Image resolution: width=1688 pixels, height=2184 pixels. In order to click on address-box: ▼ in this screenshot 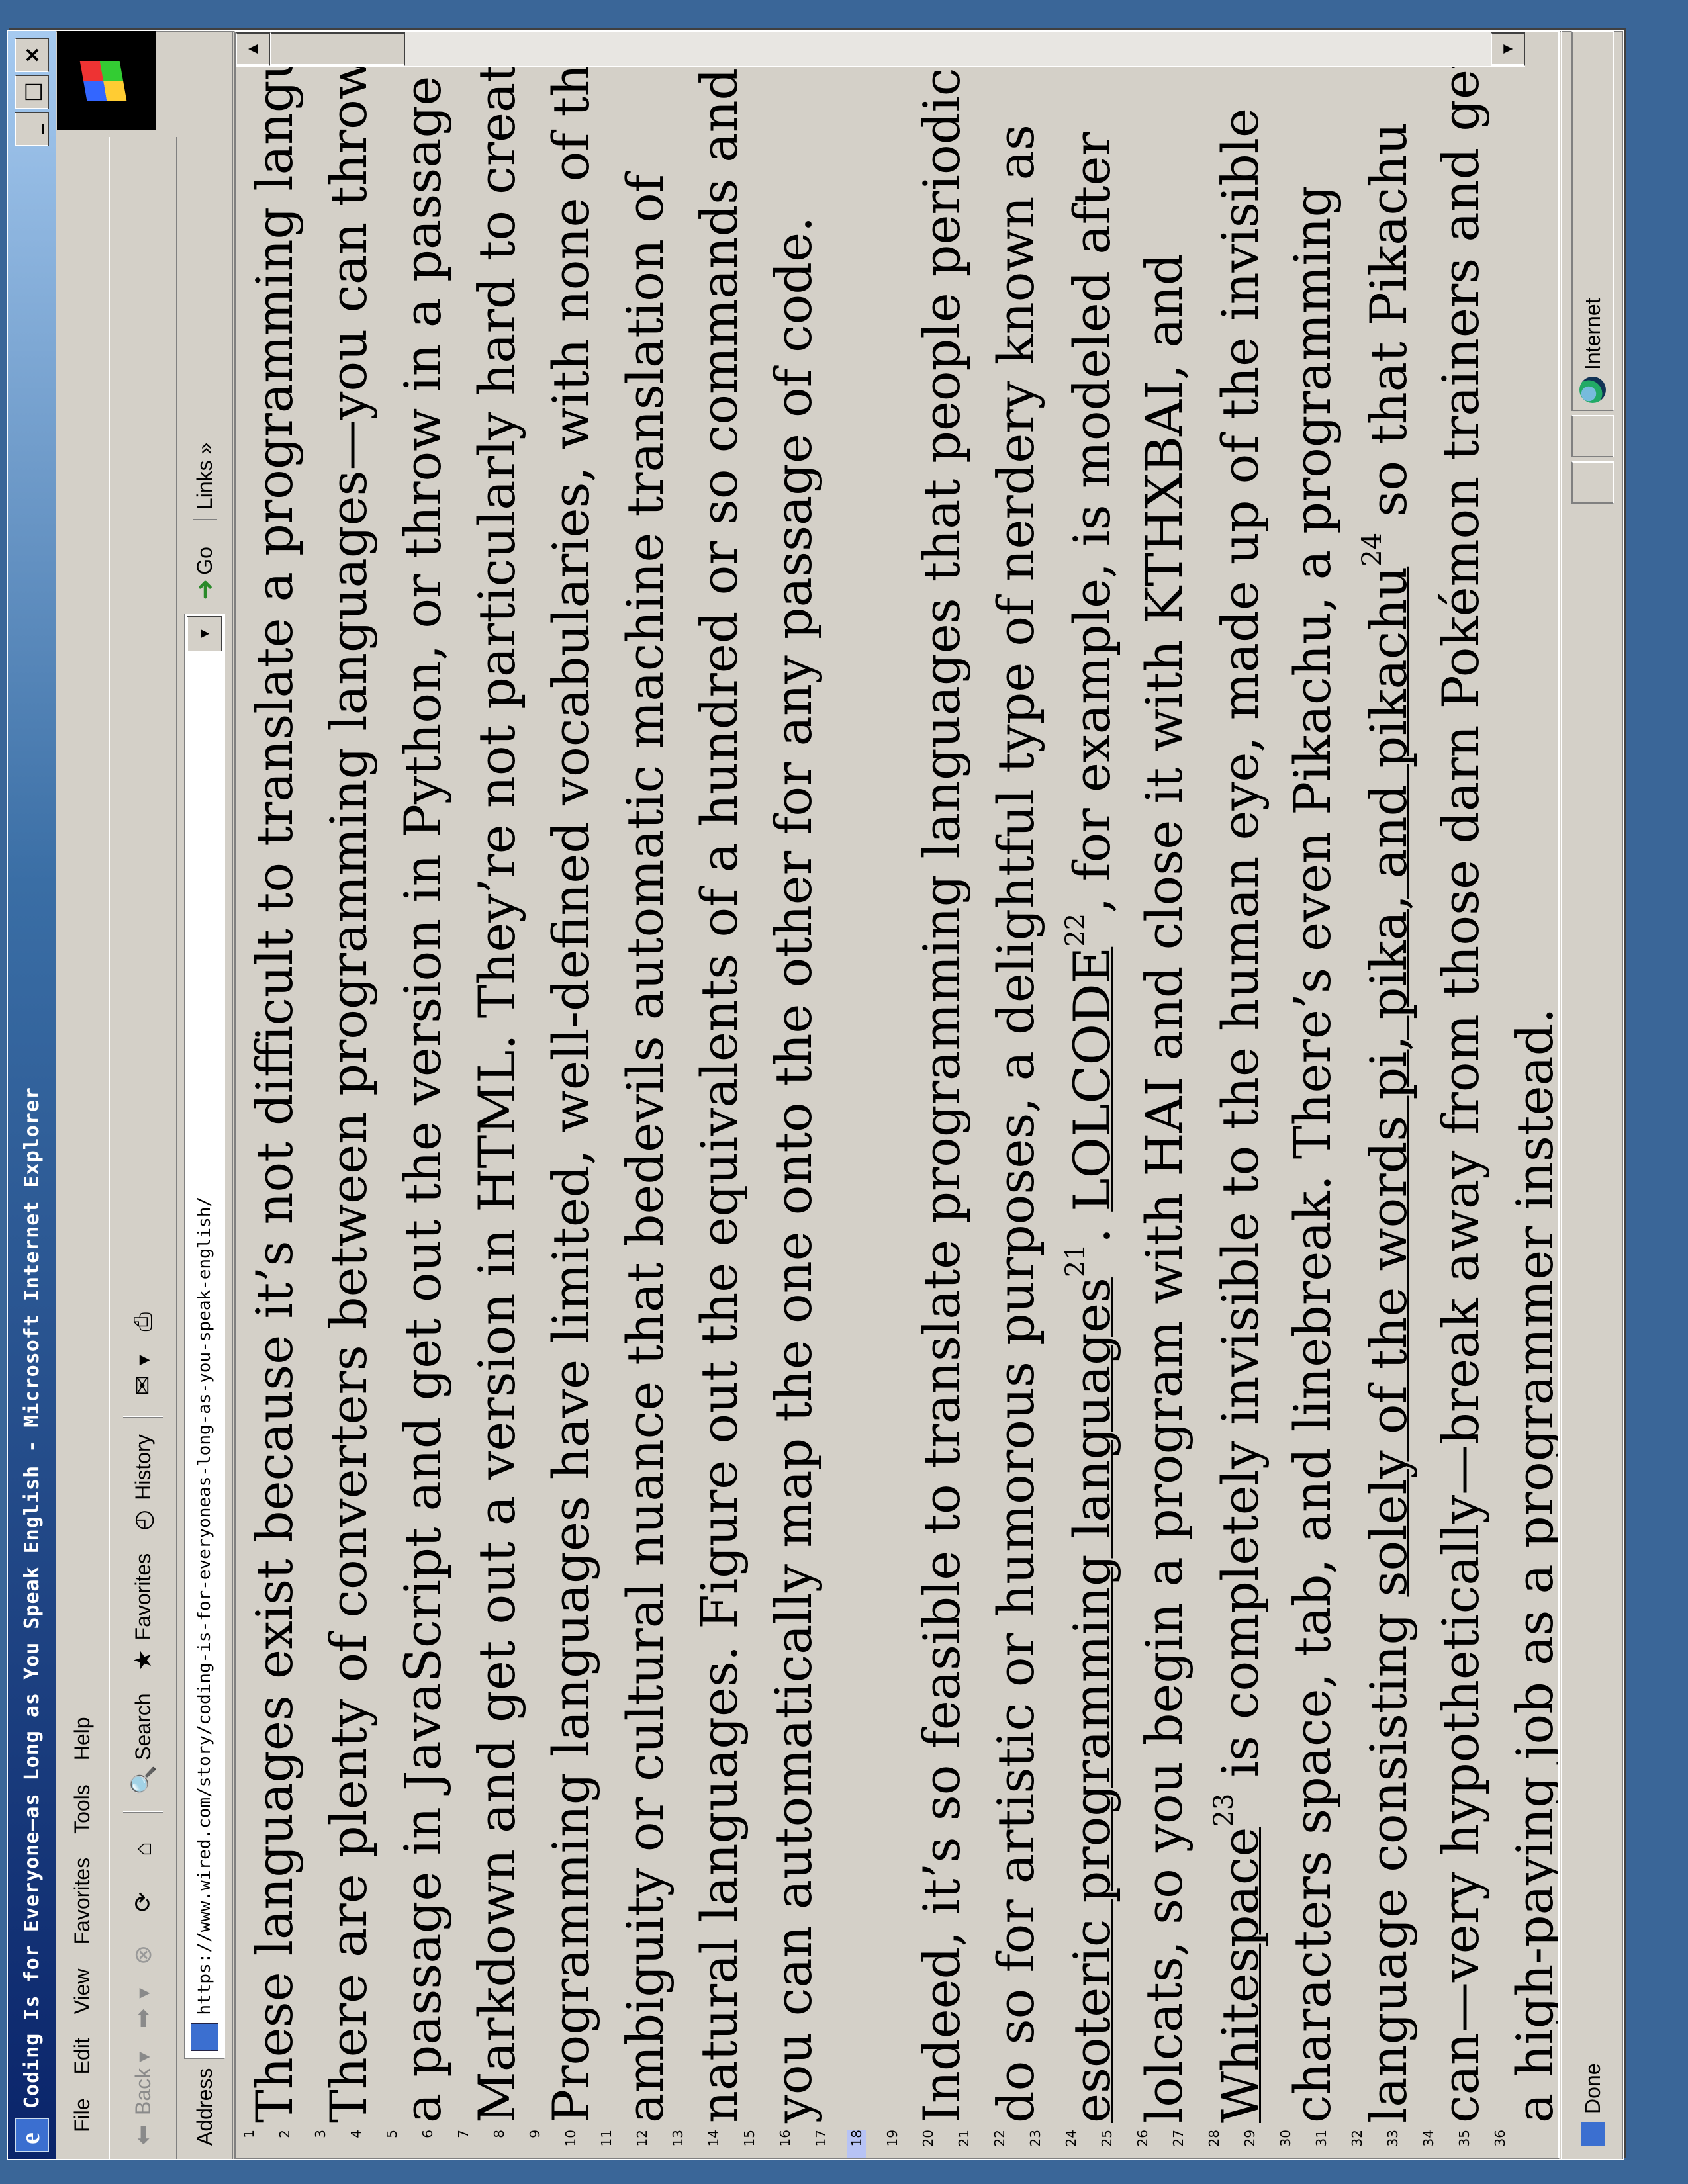, I will do `click(204, 1336)`.